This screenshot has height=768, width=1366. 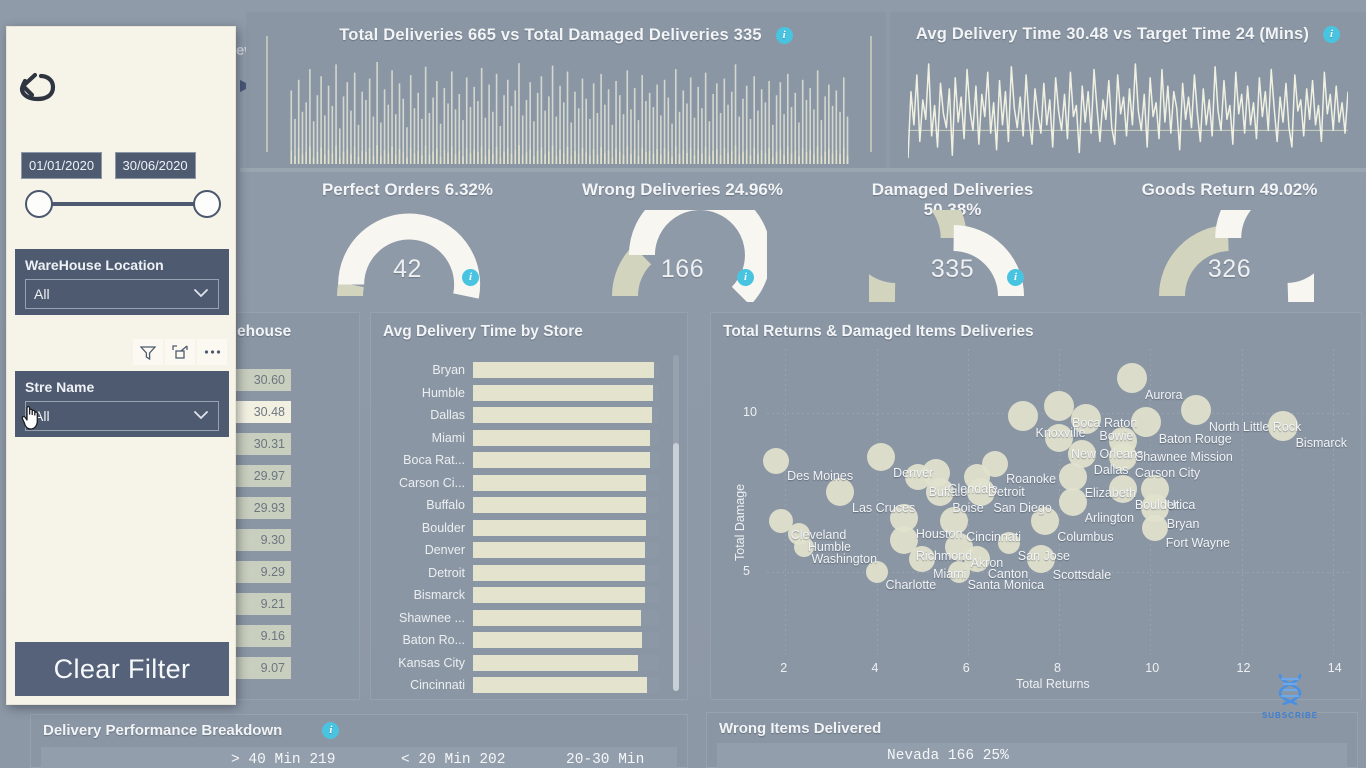 What do you see at coordinates (263, 572) in the screenshot?
I see `warehouse-value-cell: 9.29` at bounding box center [263, 572].